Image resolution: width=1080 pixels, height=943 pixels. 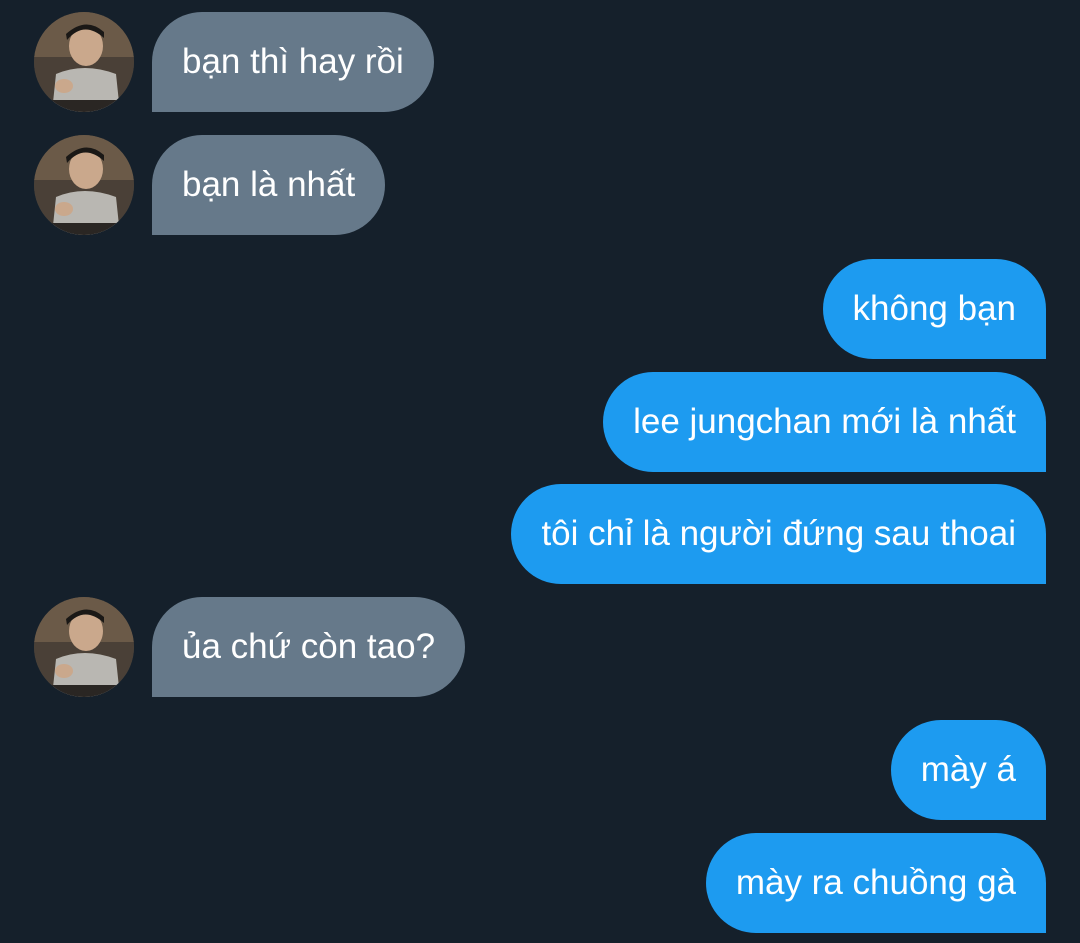 I want to click on message-text: ủa chứ còn tao?, so click(x=309, y=646).